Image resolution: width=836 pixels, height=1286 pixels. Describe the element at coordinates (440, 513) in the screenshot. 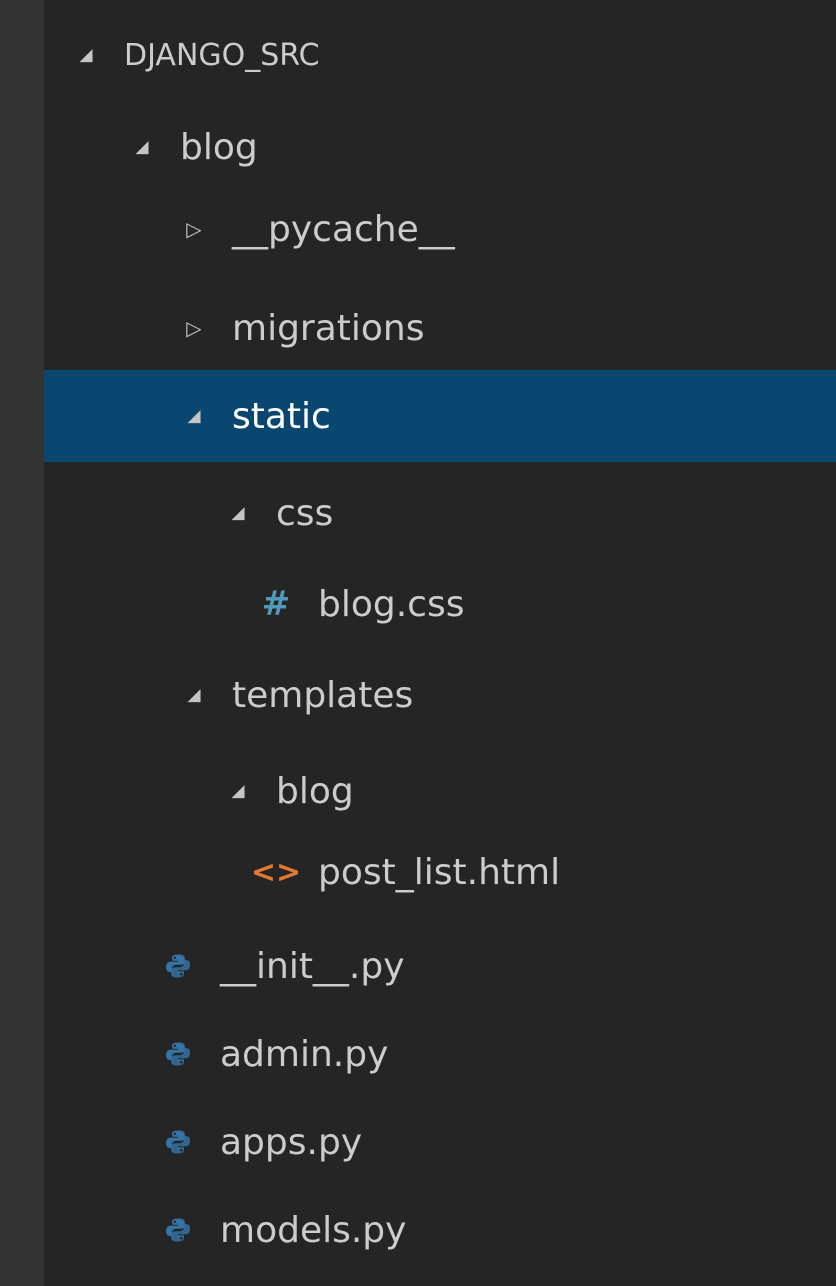

I see `tree-item-folder-css: ◢ css` at that location.